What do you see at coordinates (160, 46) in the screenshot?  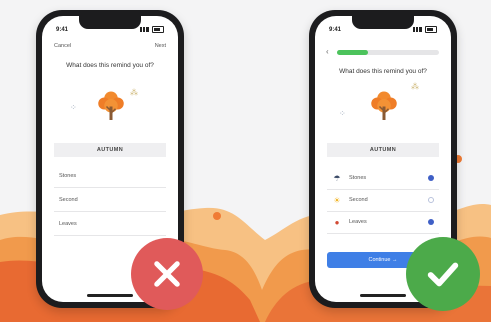 I see `next-button: Next` at bounding box center [160, 46].